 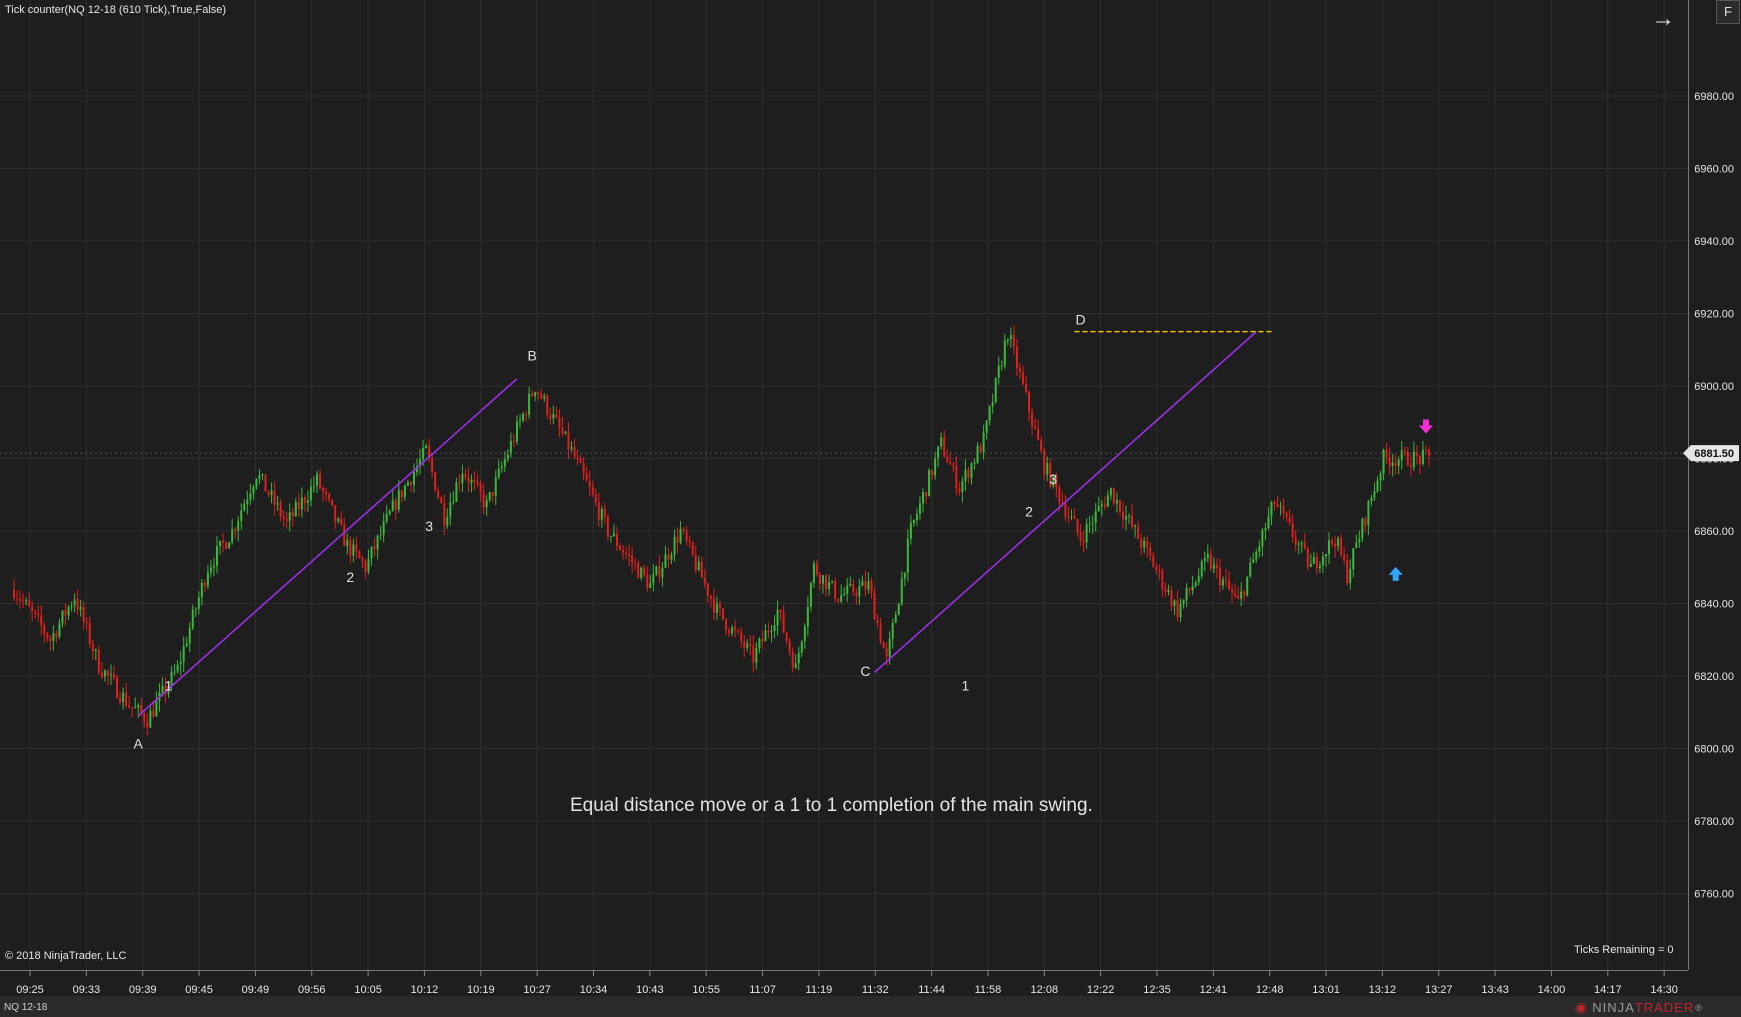 I want to click on x-tick-label: 14:00, so click(x=1552, y=990).